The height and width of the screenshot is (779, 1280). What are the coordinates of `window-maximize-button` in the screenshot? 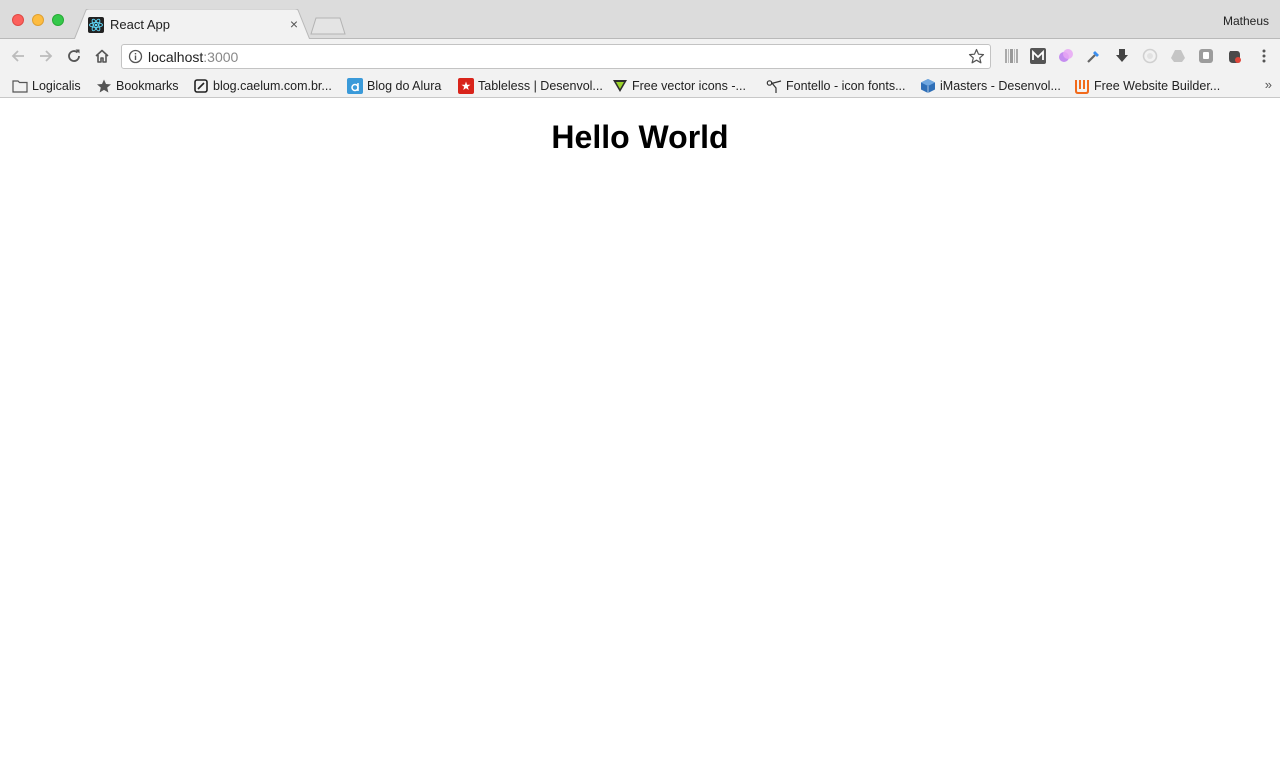 It's located at (58, 20).